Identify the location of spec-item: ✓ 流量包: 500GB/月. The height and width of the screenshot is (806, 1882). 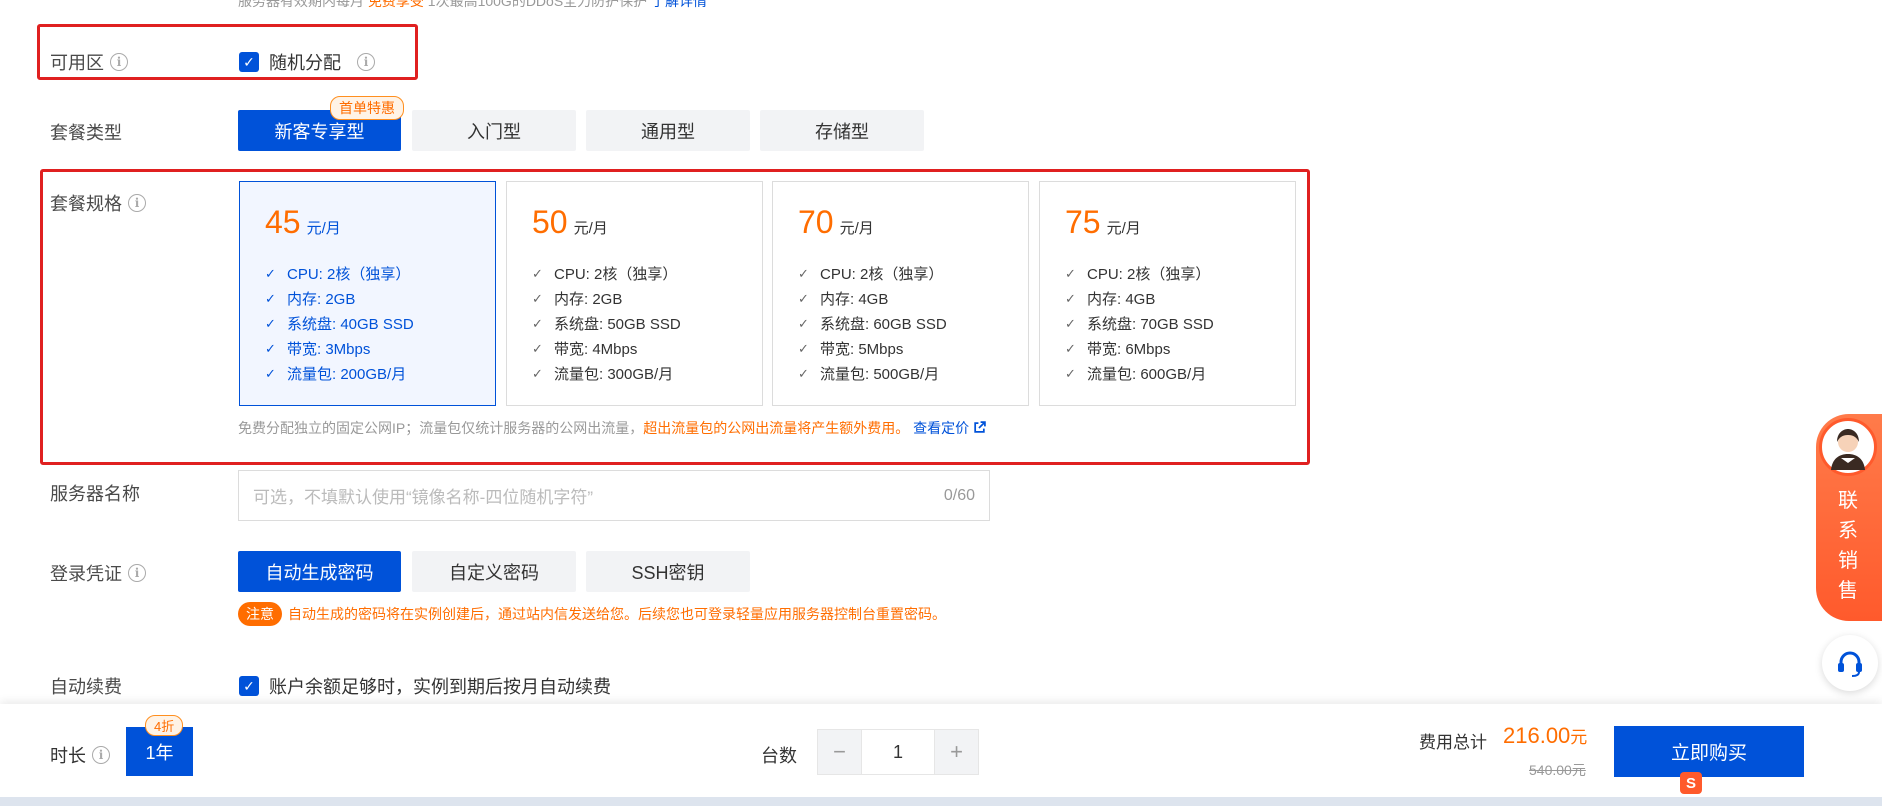
(869, 374).